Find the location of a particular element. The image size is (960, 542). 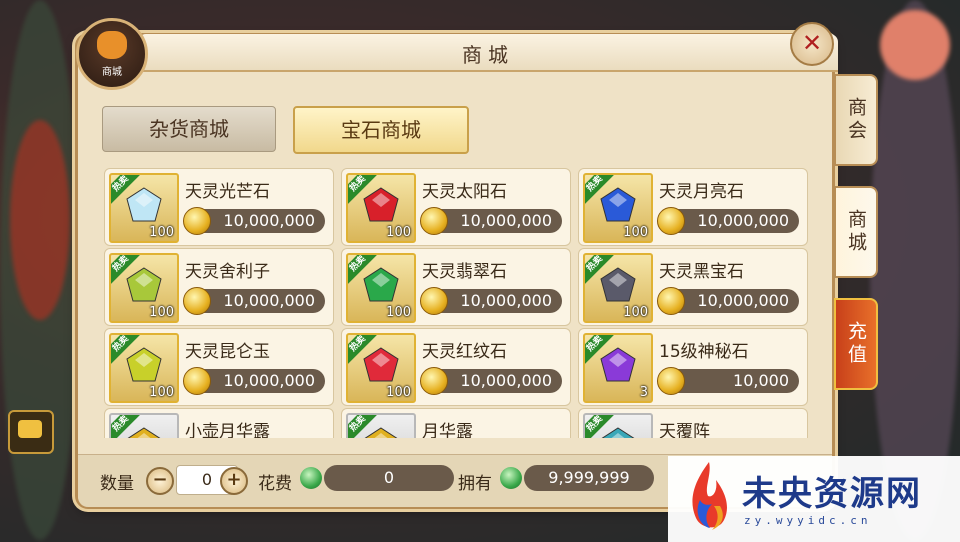

item-name: 15级神秘石 is located at coordinates (704, 352).